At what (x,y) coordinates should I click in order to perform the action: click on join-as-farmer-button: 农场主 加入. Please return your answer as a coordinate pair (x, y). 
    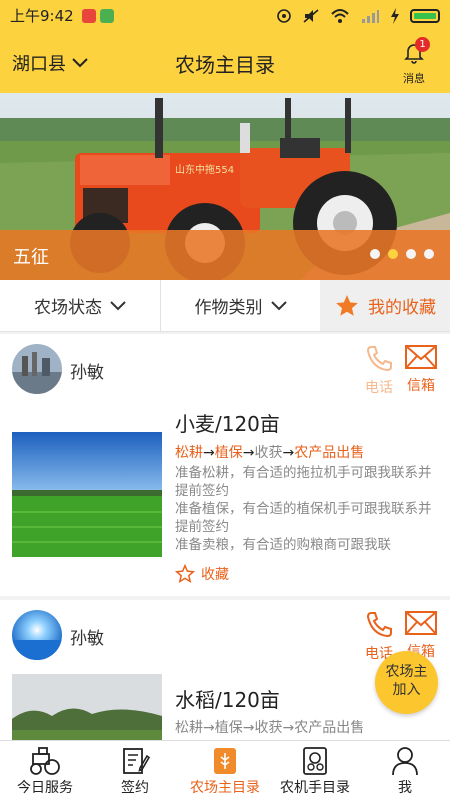
    Looking at the image, I should click on (406, 682).